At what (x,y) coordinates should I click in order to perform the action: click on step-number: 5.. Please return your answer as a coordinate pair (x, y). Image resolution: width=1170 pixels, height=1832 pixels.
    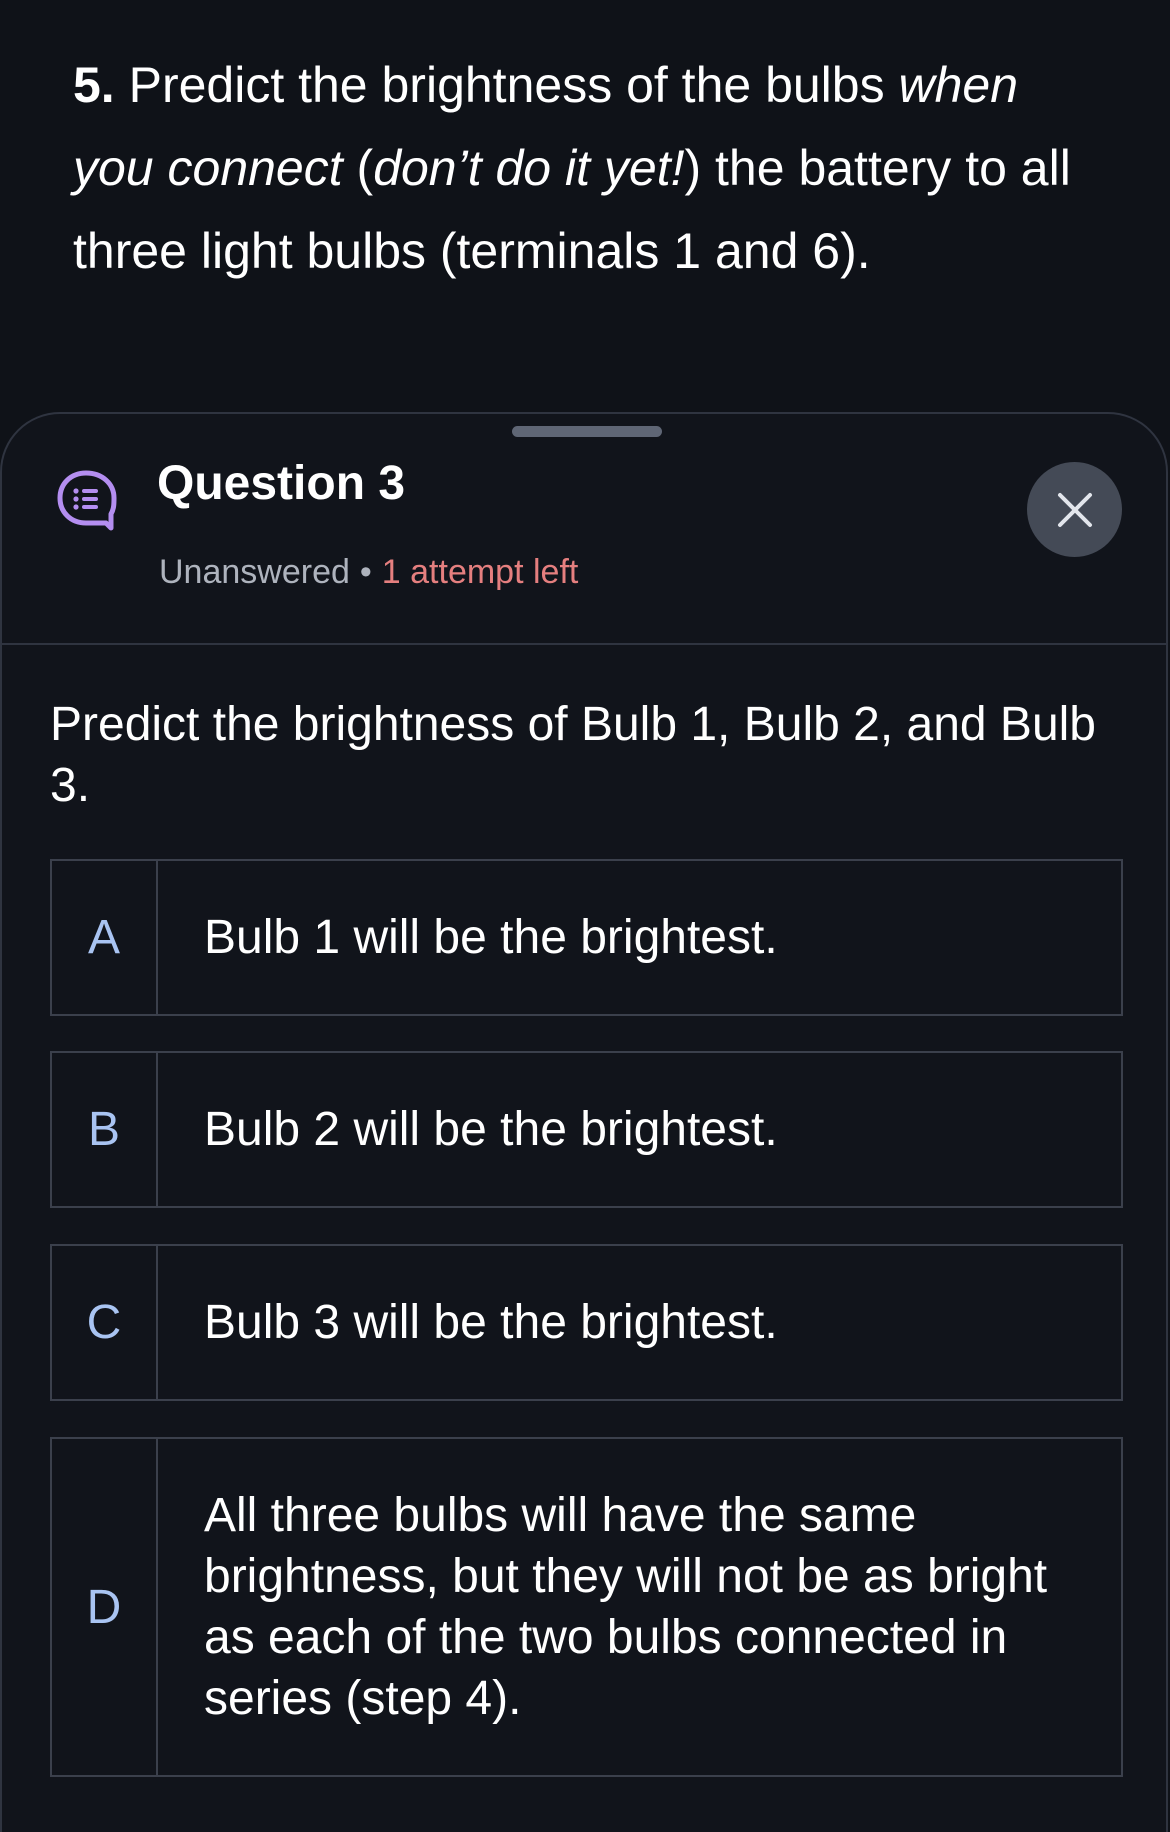
    Looking at the image, I should click on (94, 85).